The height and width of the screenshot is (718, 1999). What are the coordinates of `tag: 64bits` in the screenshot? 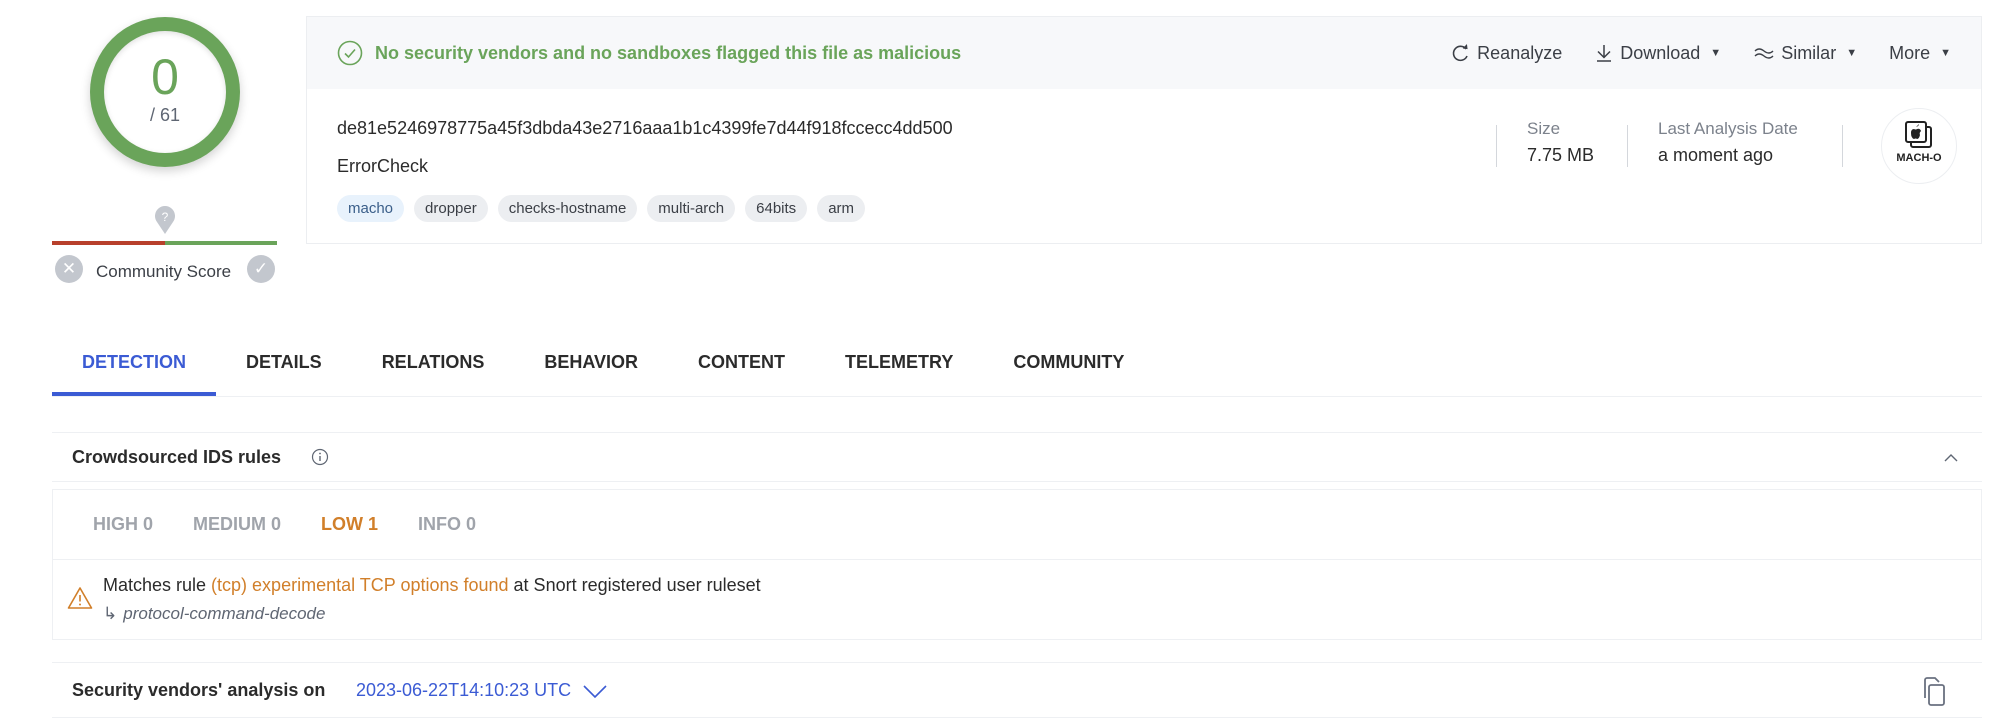 It's located at (776, 208).